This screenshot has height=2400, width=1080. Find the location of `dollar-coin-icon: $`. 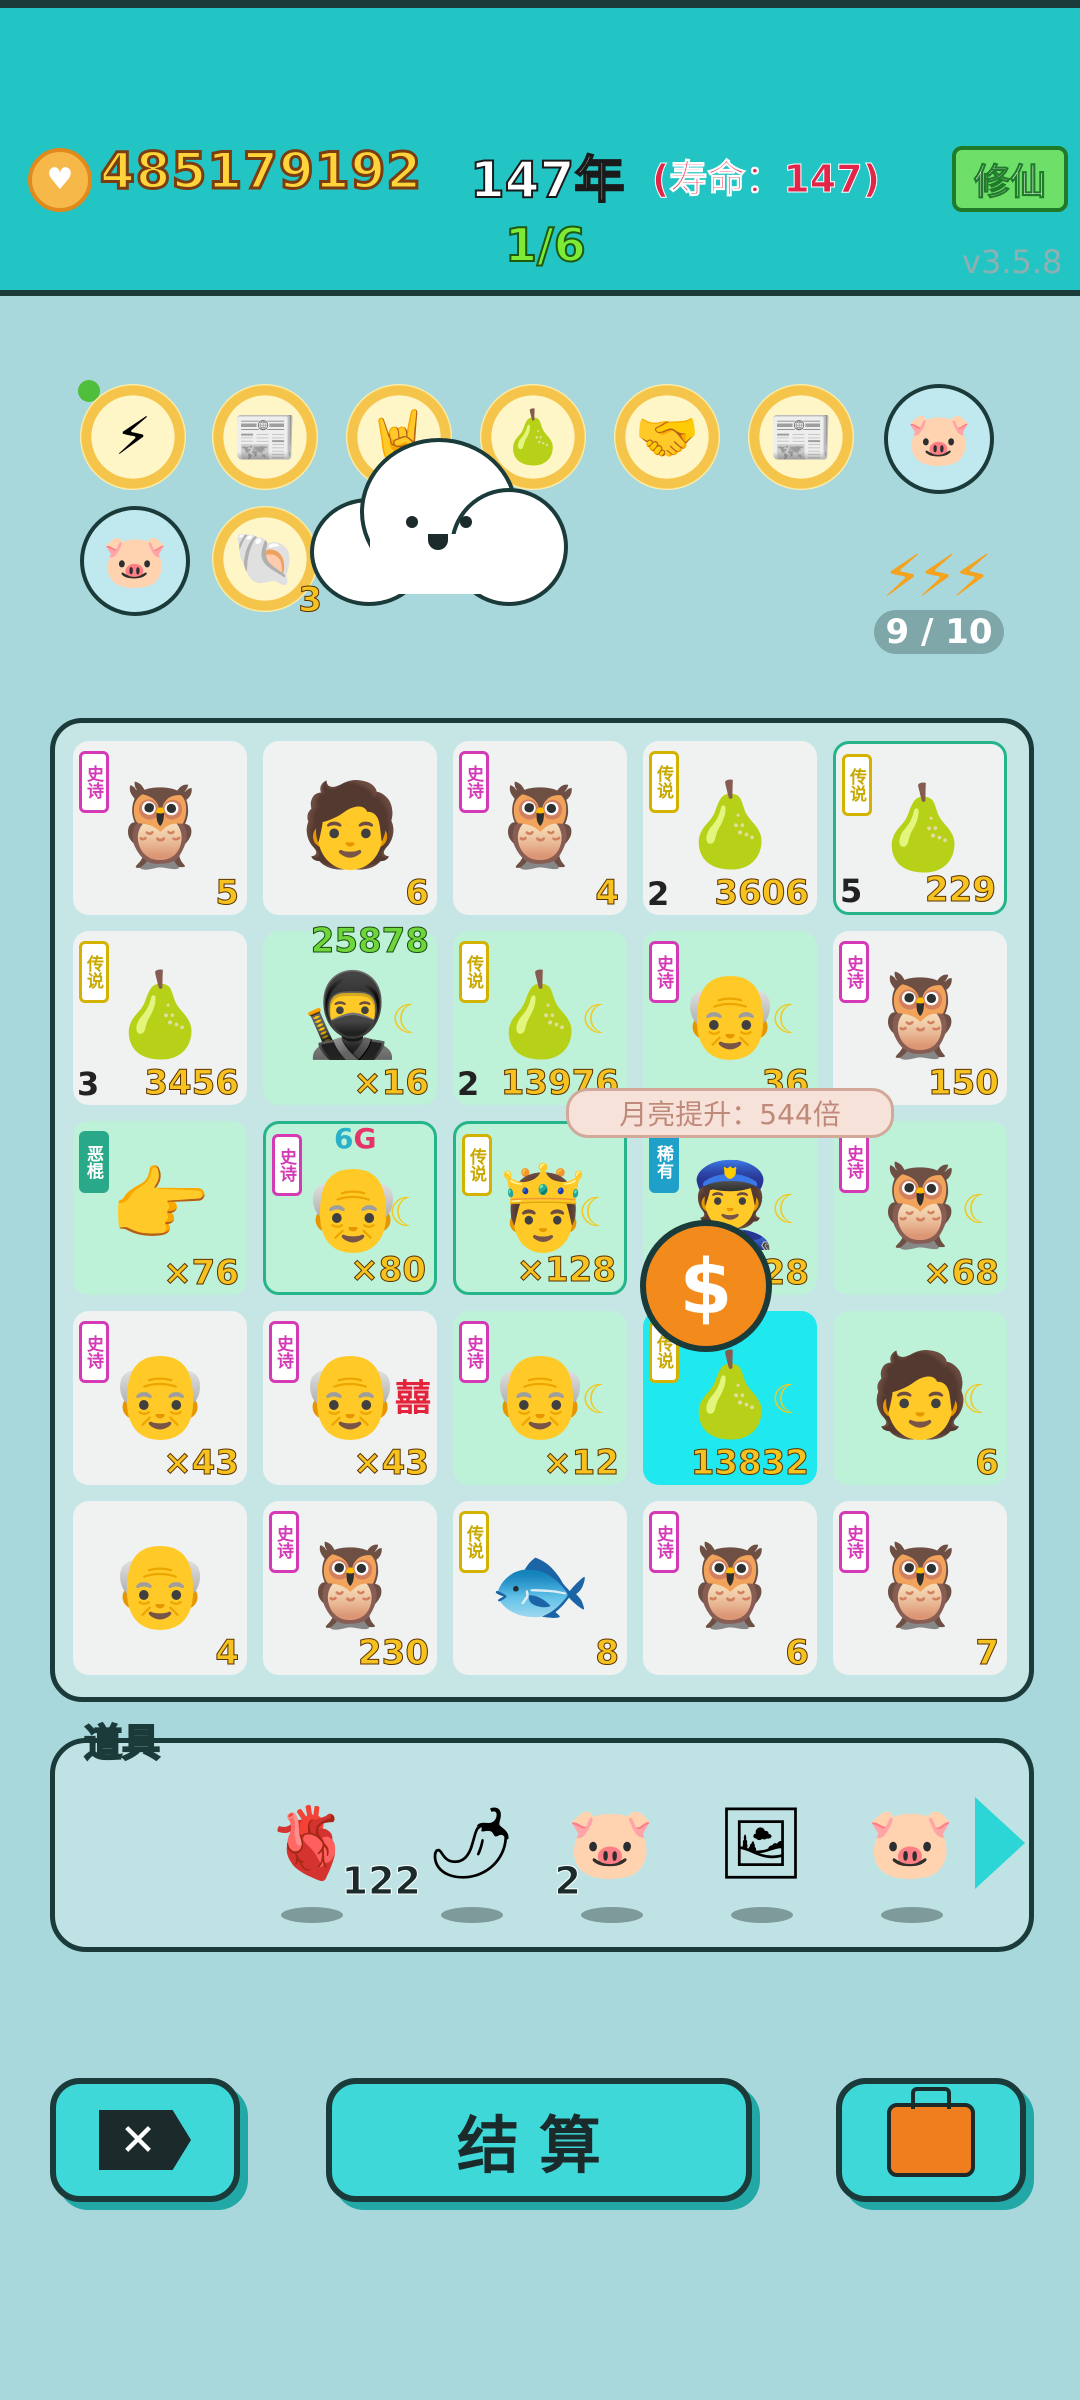

dollar-coin-icon: $ is located at coordinates (706, 1286).